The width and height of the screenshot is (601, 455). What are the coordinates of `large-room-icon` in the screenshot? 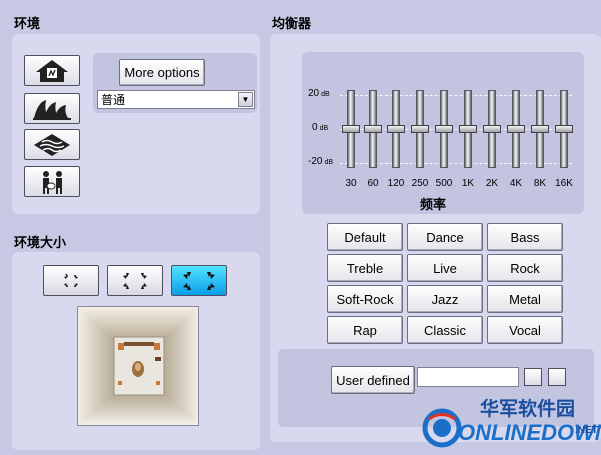 It's located at (199, 280).